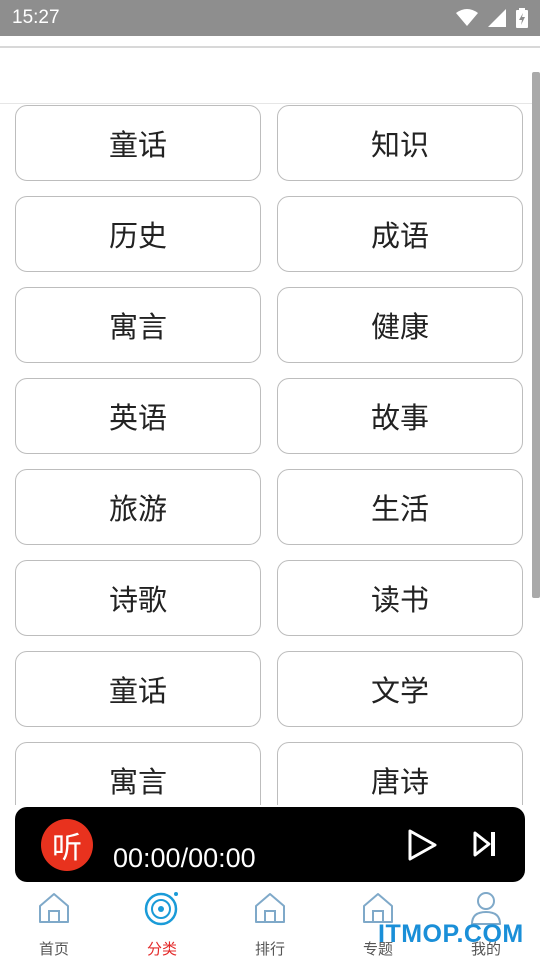  Describe the element at coordinates (161, 949) in the screenshot. I see `nav-label: 分类` at that location.